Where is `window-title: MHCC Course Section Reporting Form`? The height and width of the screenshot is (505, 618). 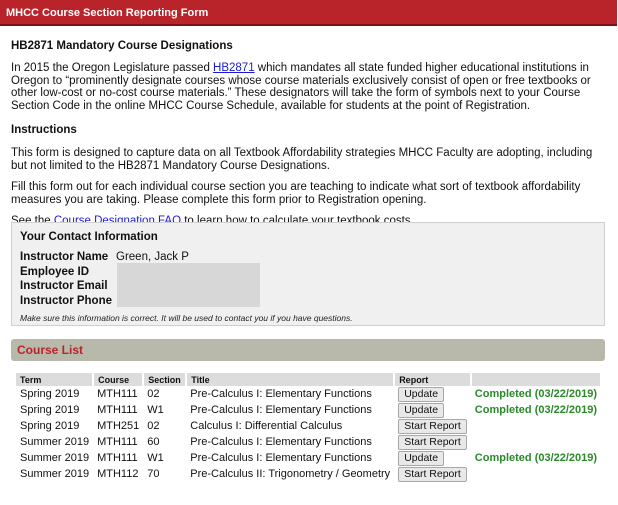 window-title: MHCC Course Section Reporting Form is located at coordinates (107, 13).